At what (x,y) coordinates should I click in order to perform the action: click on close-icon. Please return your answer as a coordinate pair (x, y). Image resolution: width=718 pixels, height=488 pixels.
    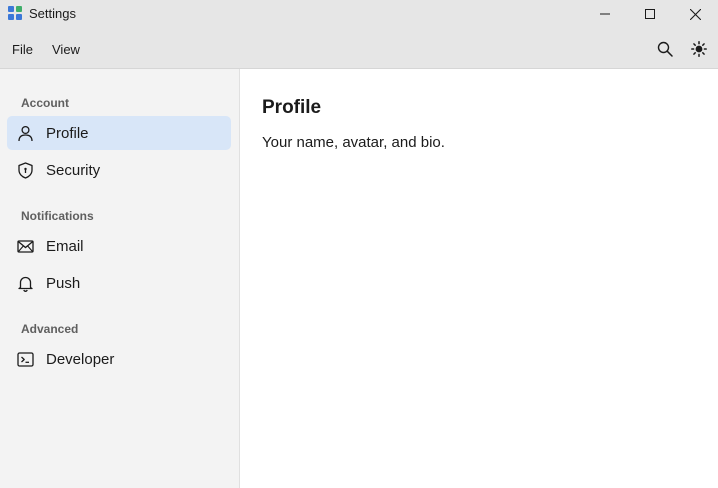
    Looking at the image, I should click on (695, 14).